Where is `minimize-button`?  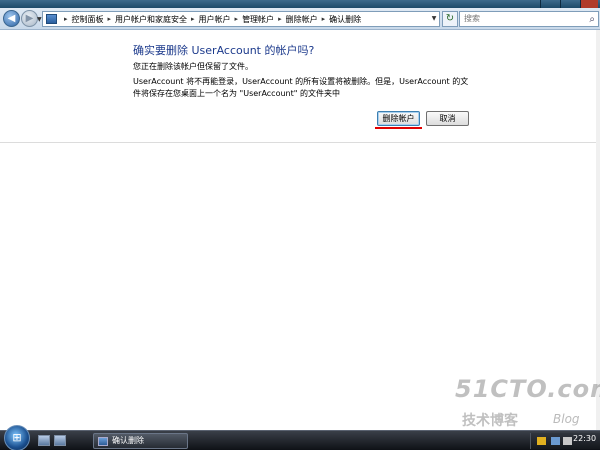 minimize-button is located at coordinates (549, 4).